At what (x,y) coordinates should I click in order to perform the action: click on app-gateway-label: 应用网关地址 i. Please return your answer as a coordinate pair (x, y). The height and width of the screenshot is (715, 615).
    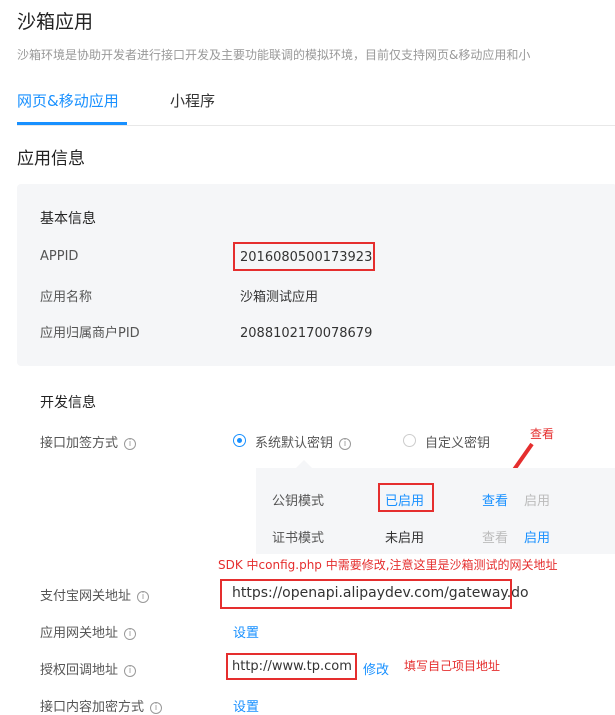
    Looking at the image, I should click on (88, 631).